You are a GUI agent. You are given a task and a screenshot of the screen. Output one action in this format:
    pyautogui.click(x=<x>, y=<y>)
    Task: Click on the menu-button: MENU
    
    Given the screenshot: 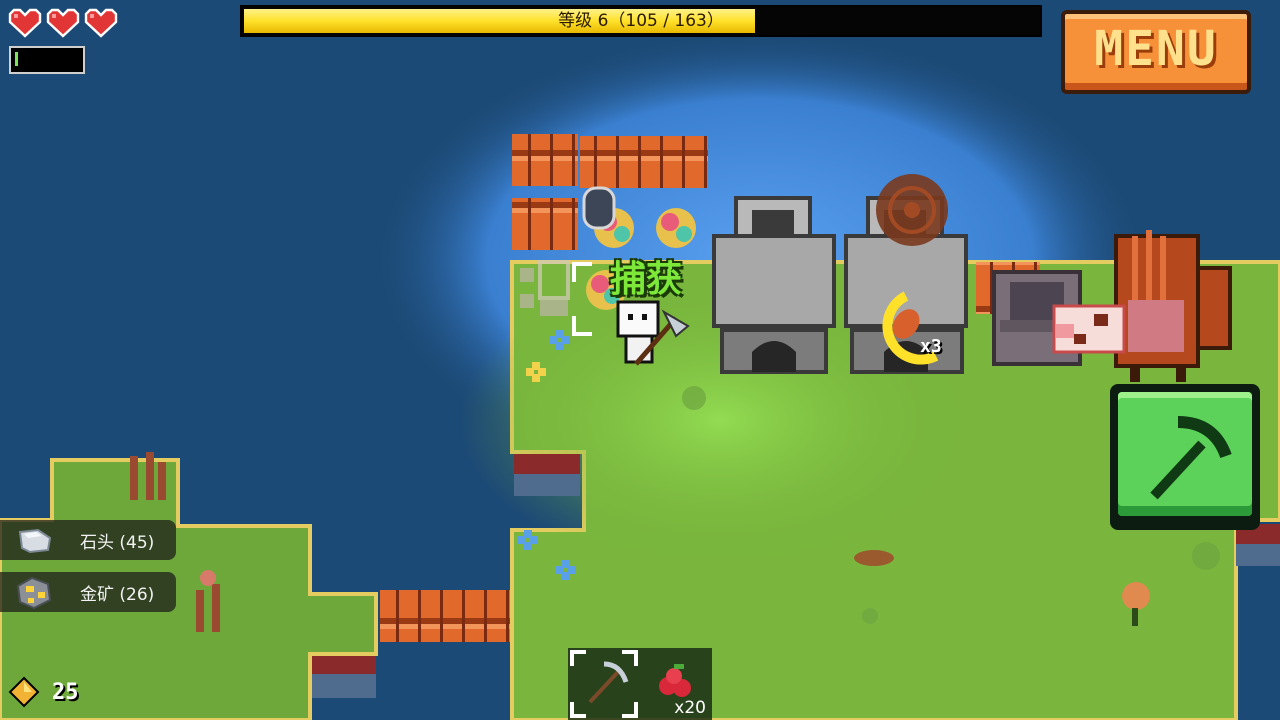 What is the action you would take?
    pyautogui.click(x=1156, y=52)
    